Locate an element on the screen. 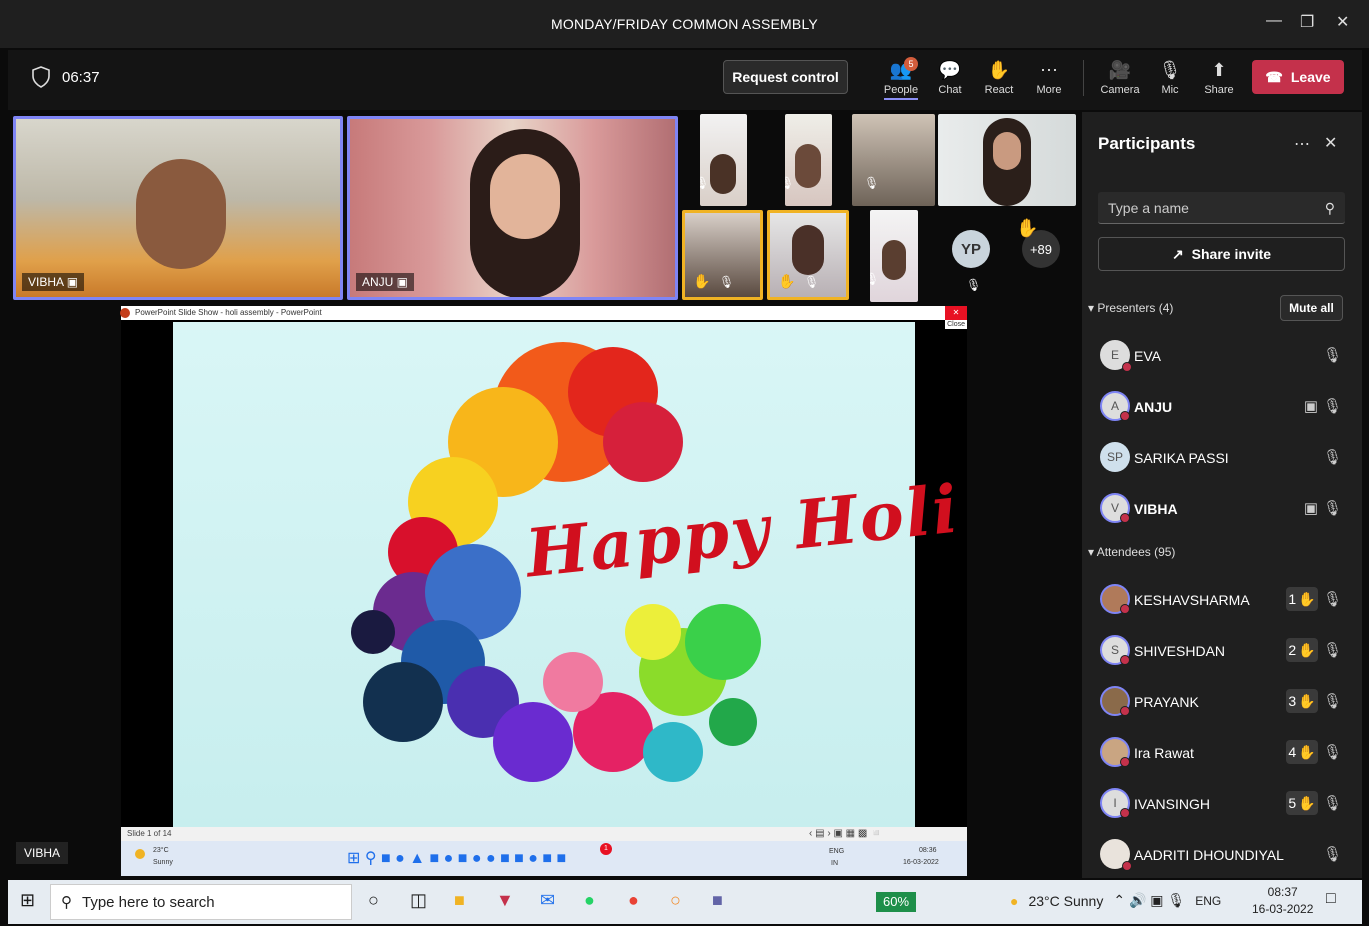 This screenshot has width=1369, height=926. share-button: ⬆ Share is located at coordinates (1219, 76).